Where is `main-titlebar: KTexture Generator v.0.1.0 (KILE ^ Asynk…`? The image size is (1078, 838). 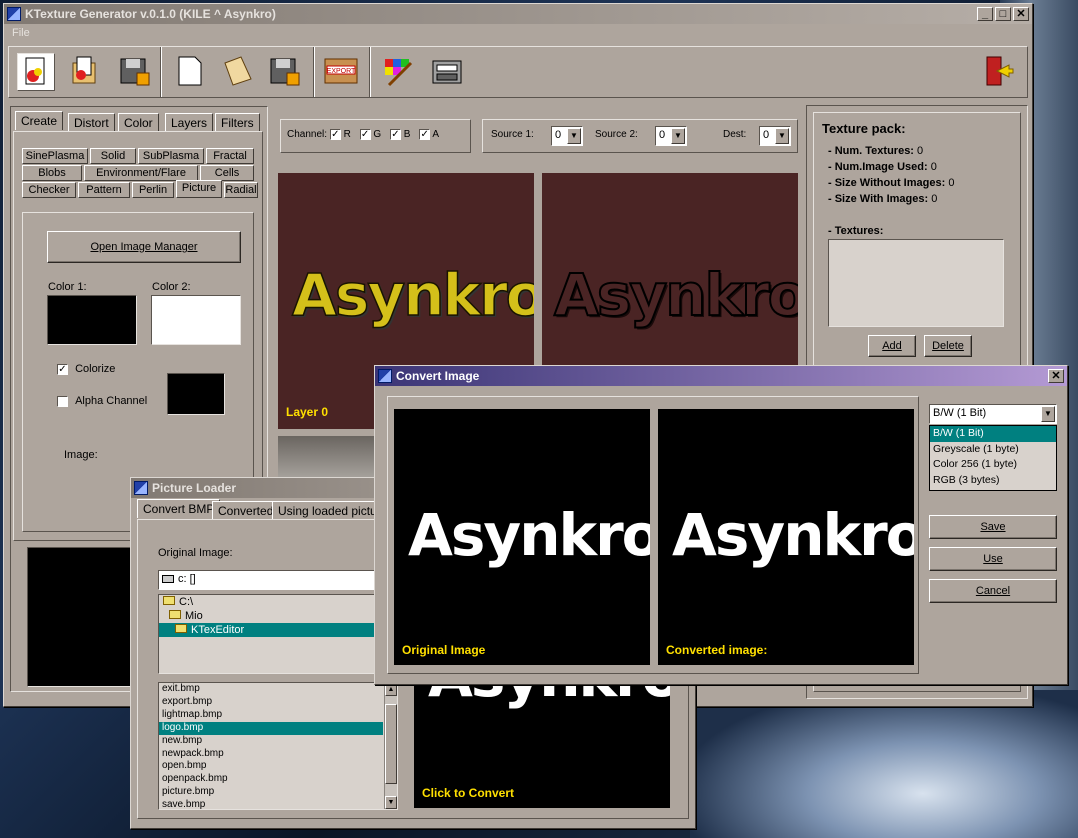 main-titlebar: KTexture Generator v.0.1.0 (KILE ^ Asynk… is located at coordinates (518, 14).